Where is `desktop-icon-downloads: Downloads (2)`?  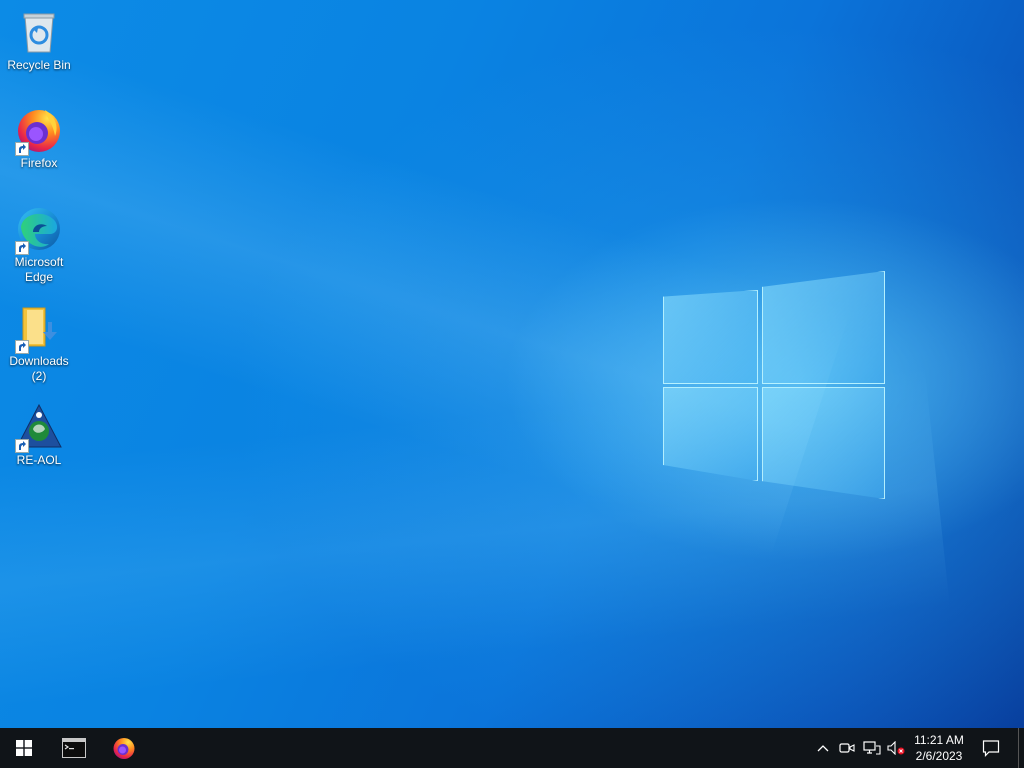
desktop-icon-downloads: Downloads (2) is located at coordinates (39, 344).